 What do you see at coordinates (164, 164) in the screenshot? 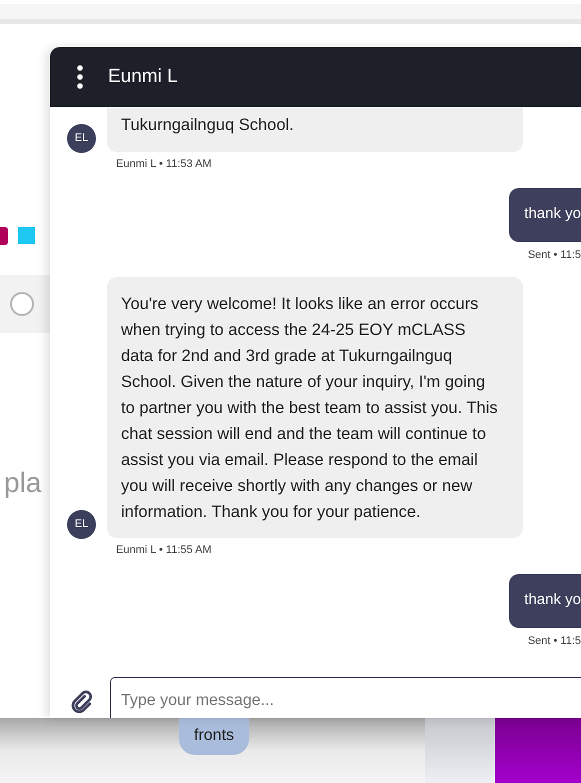
I see `message-meta: Eunmi L • 11:53 AM` at bounding box center [164, 164].